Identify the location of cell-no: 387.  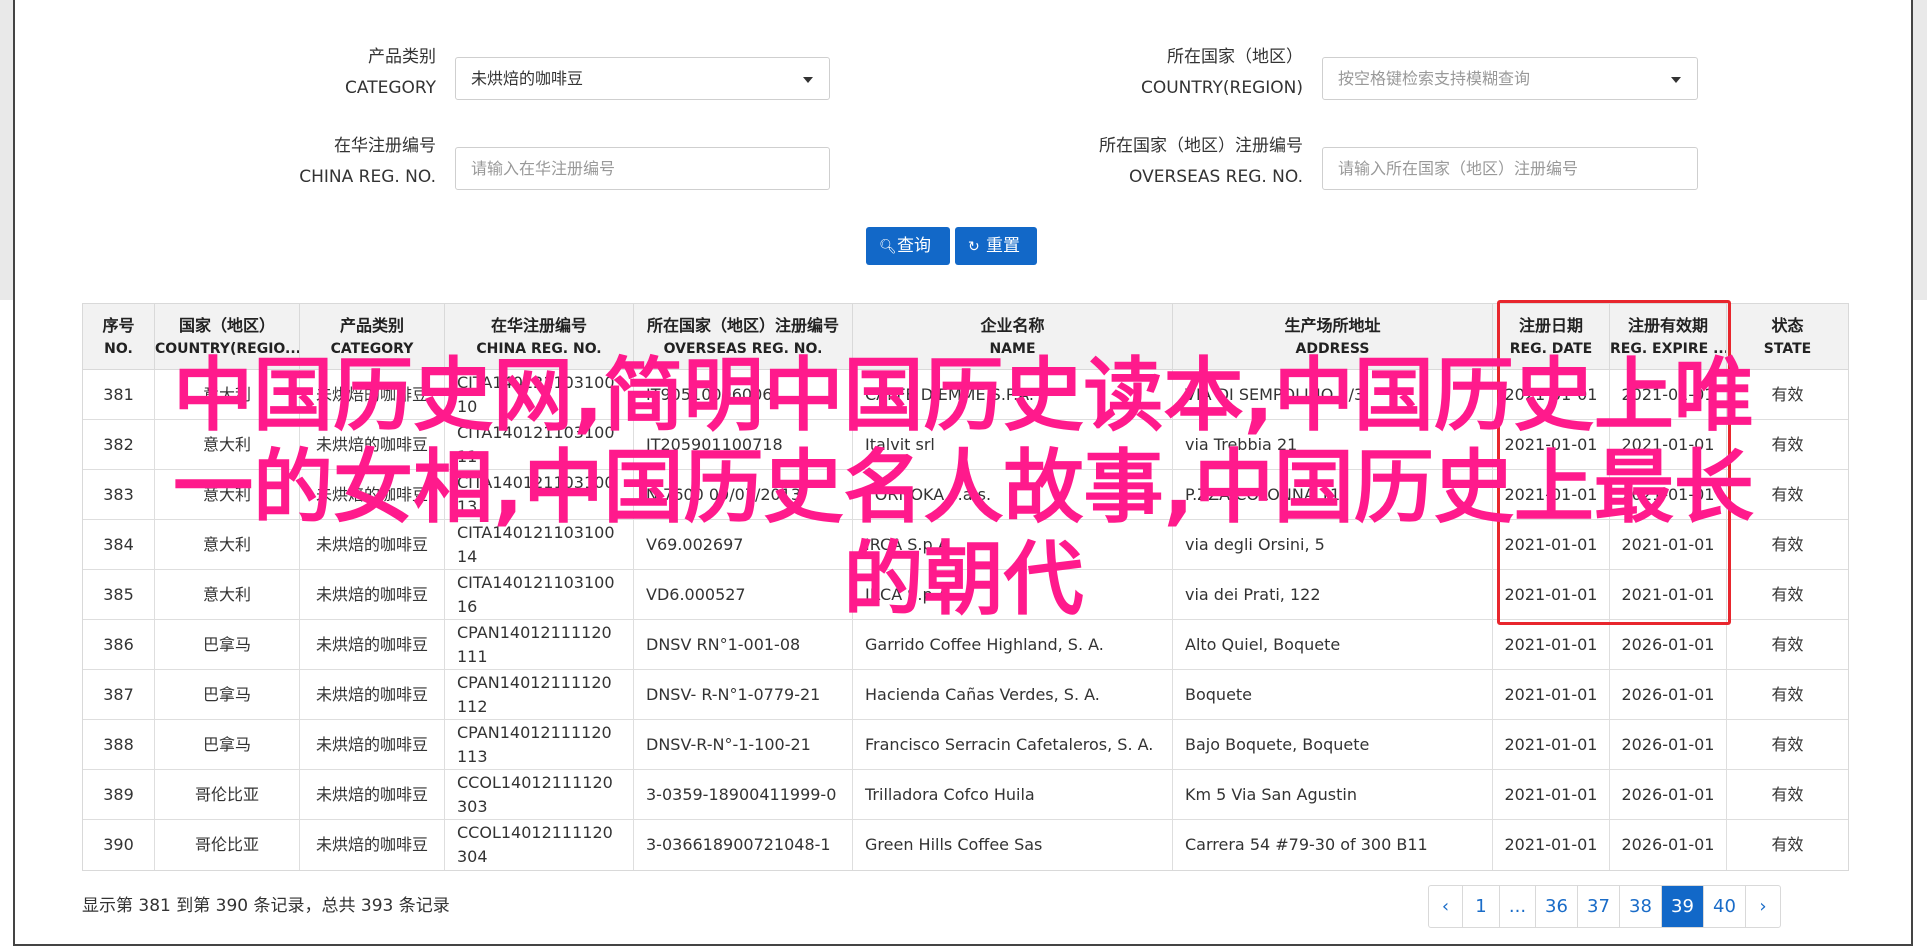
(119, 694).